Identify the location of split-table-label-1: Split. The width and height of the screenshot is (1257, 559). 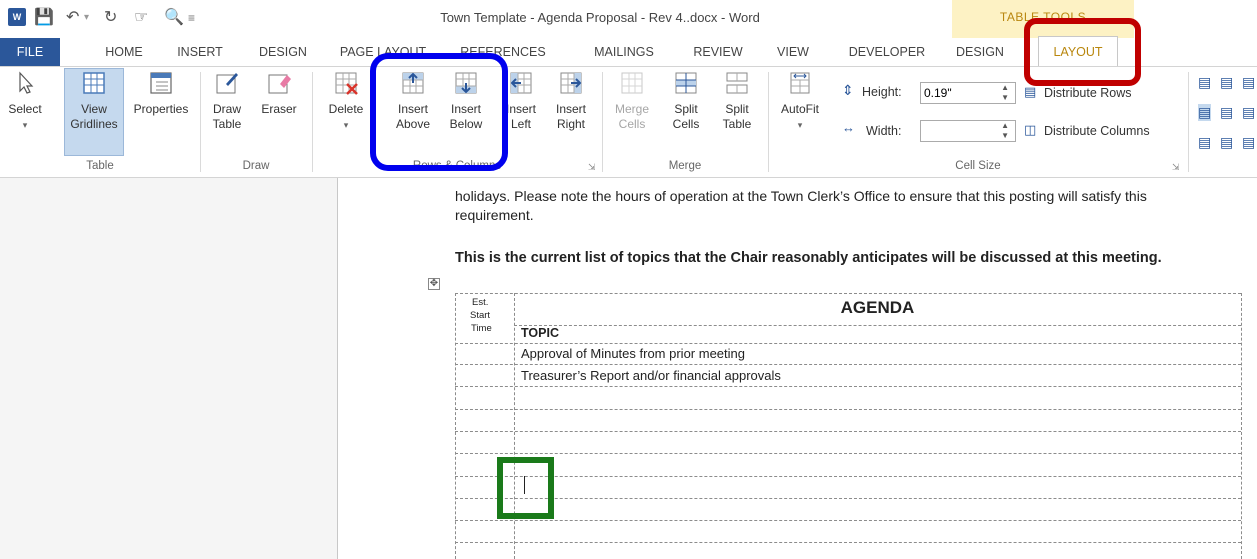
(737, 109).